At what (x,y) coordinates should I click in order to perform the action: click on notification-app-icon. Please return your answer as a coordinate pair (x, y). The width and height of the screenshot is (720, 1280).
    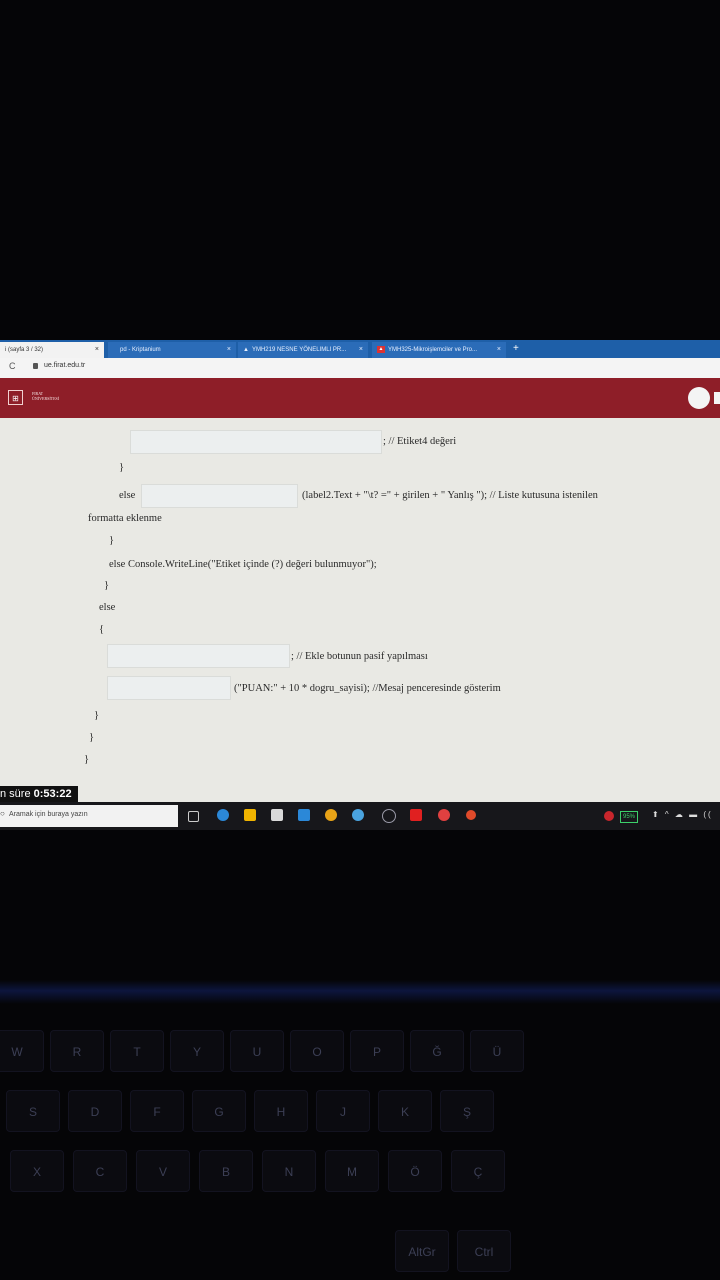
    Looking at the image, I should click on (609, 816).